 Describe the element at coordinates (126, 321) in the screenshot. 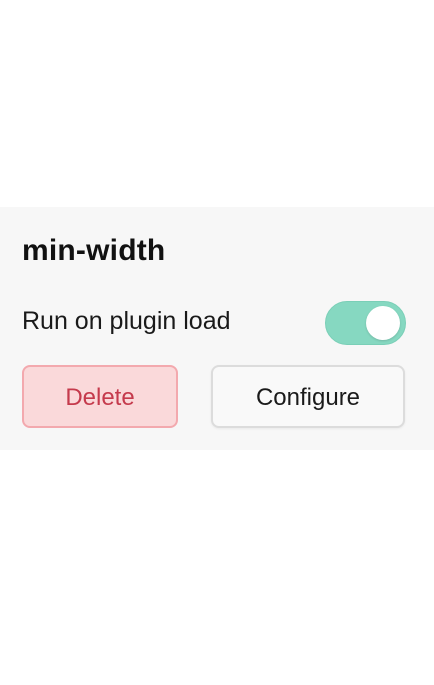

I see `run-on-load-label: Run on plugin load` at that location.